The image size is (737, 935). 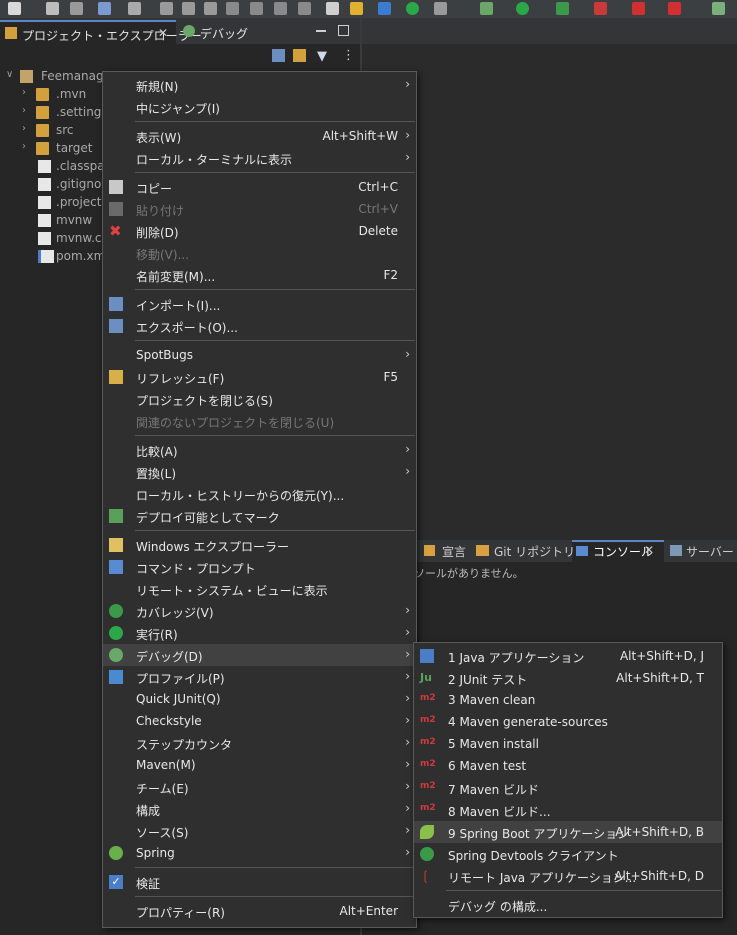 I want to click on step-return-icon, so click(x=304, y=8).